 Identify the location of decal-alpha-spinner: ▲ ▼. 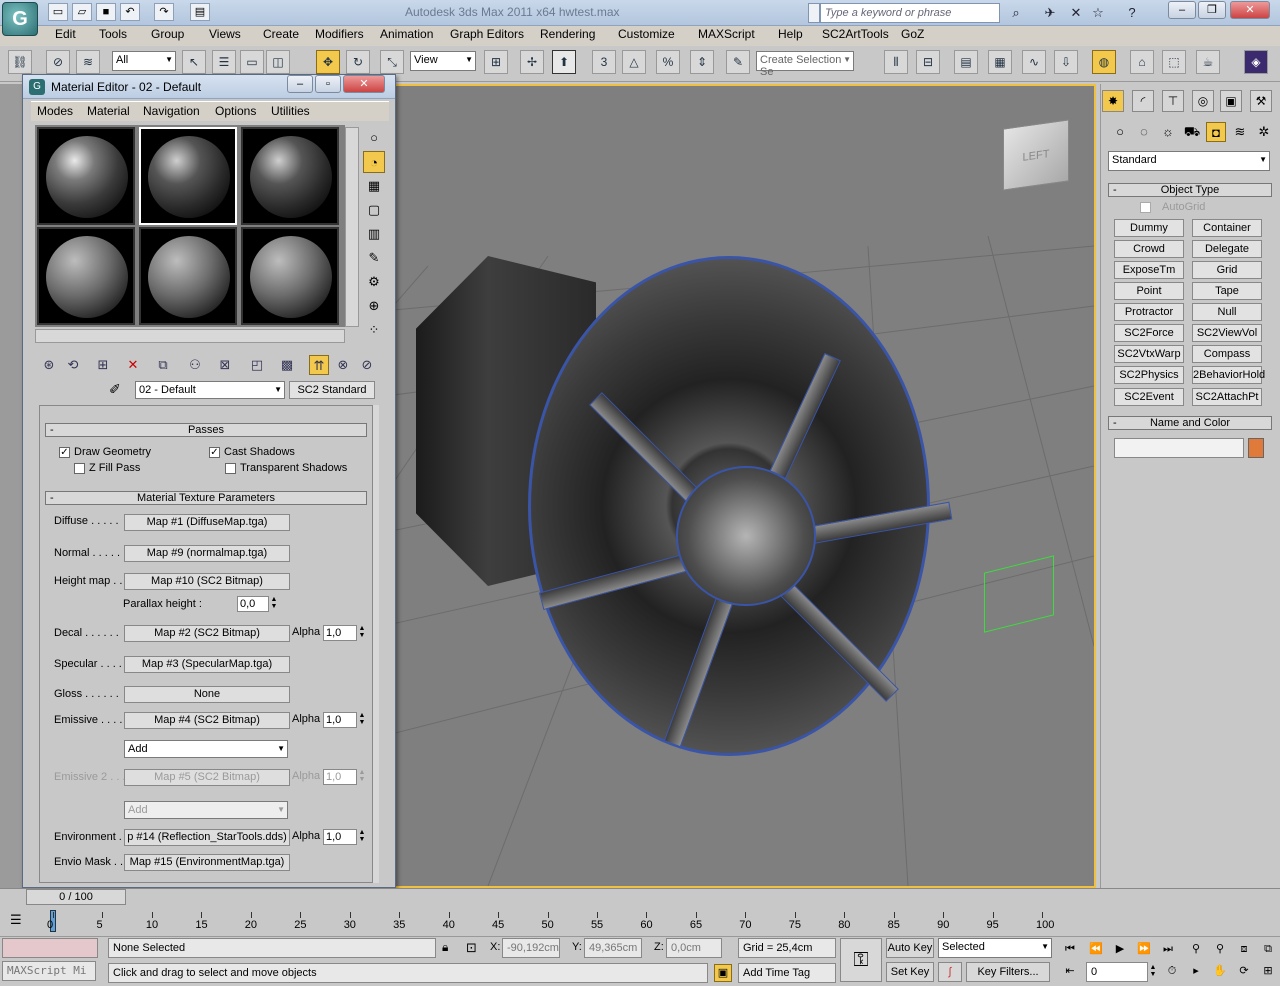
(362, 633).